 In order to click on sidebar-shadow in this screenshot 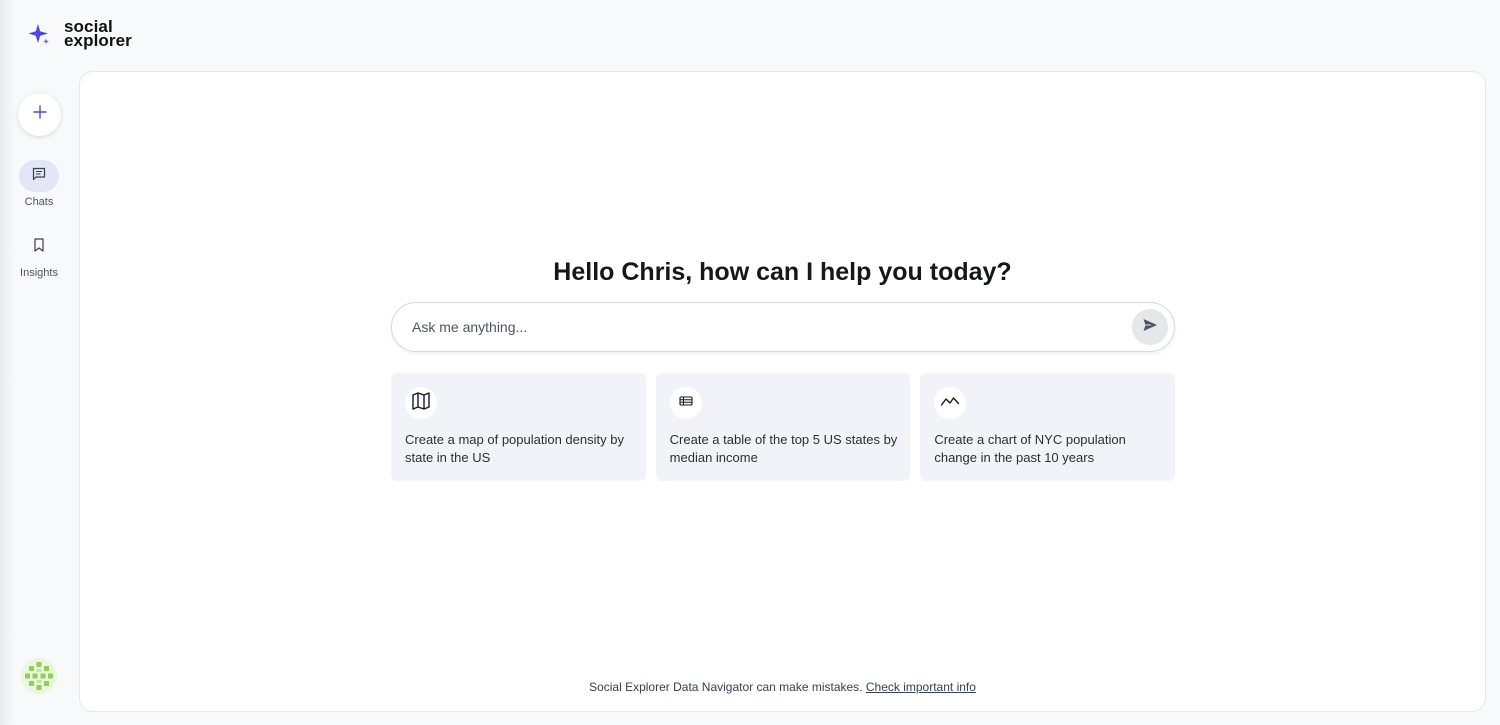, I will do `click(8, 362)`.